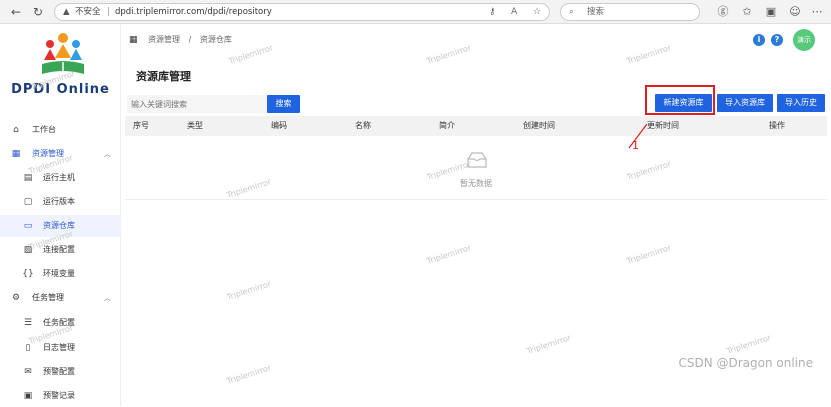 Image resolution: width=831 pixels, height=407 pixels. What do you see at coordinates (60, 178) in the screenshot?
I see `menu-item-host: ▤ 运行主机` at bounding box center [60, 178].